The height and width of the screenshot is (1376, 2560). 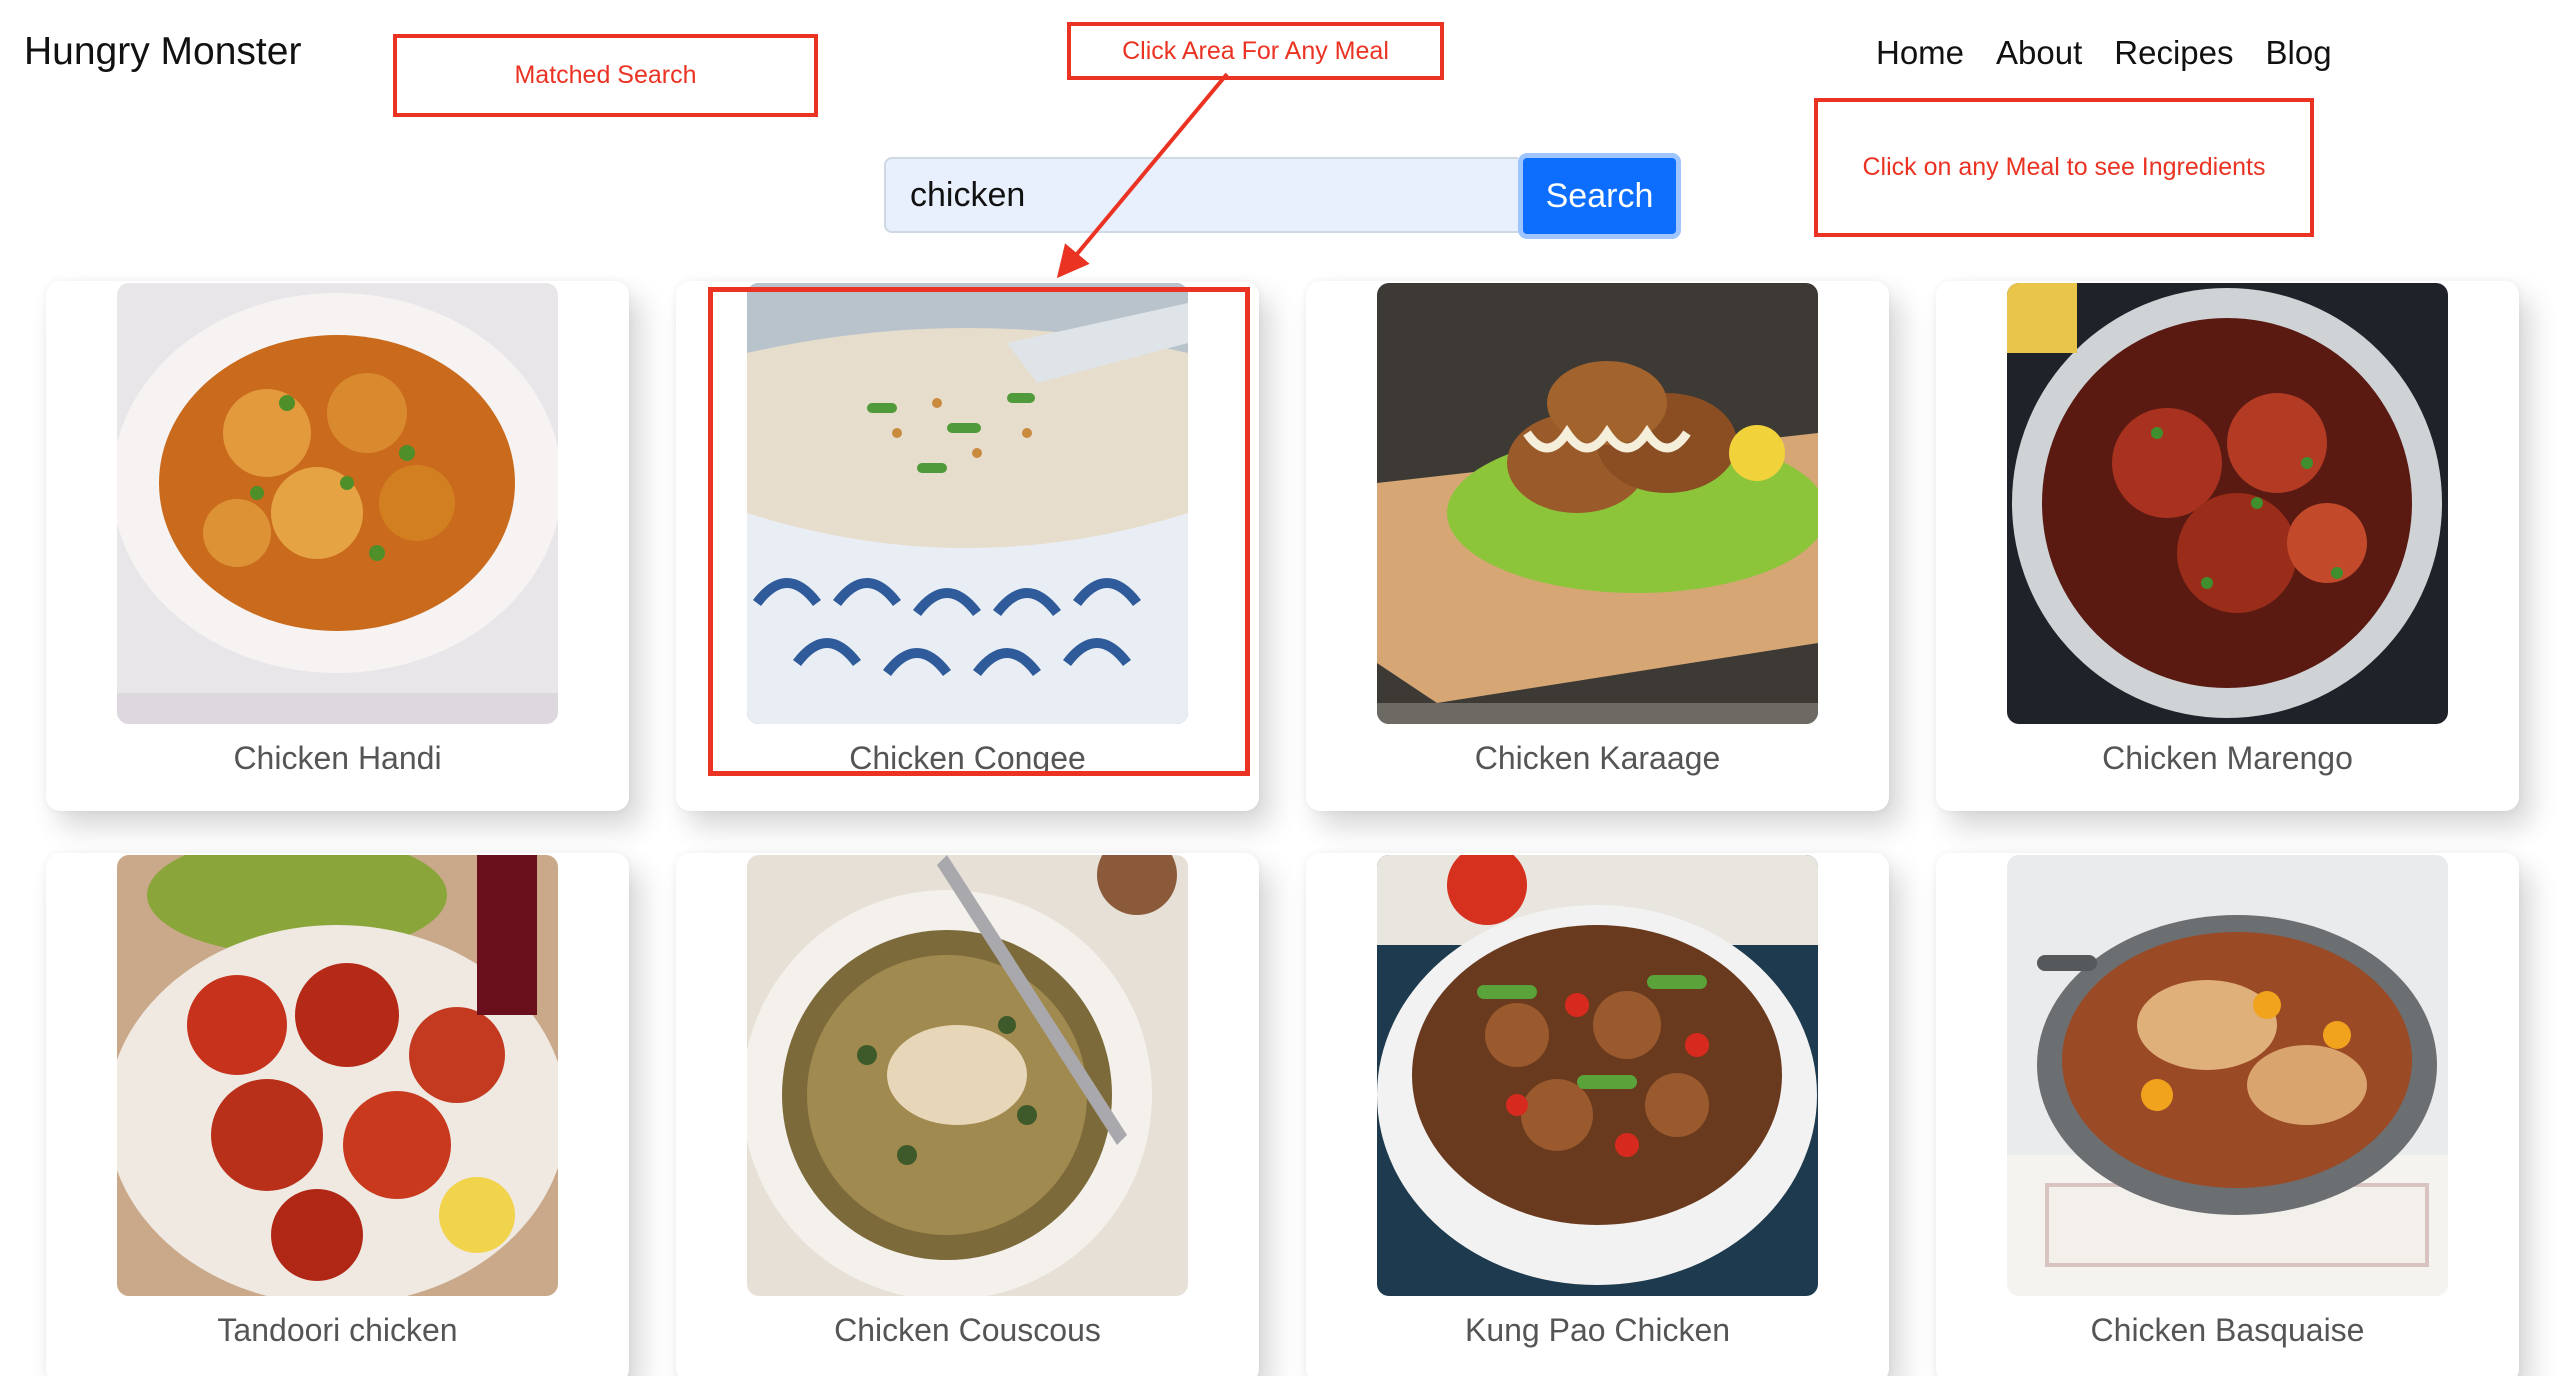 I want to click on annotation-matched-search: Matched Search, so click(x=605, y=75).